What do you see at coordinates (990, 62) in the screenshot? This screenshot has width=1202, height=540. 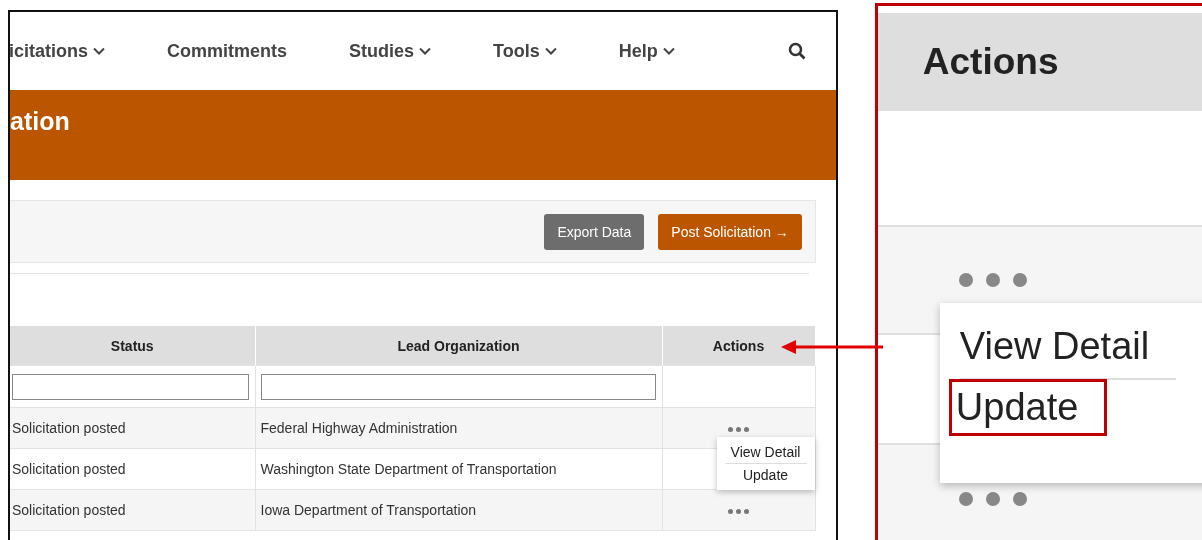 I see `header-label: Actions` at bounding box center [990, 62].